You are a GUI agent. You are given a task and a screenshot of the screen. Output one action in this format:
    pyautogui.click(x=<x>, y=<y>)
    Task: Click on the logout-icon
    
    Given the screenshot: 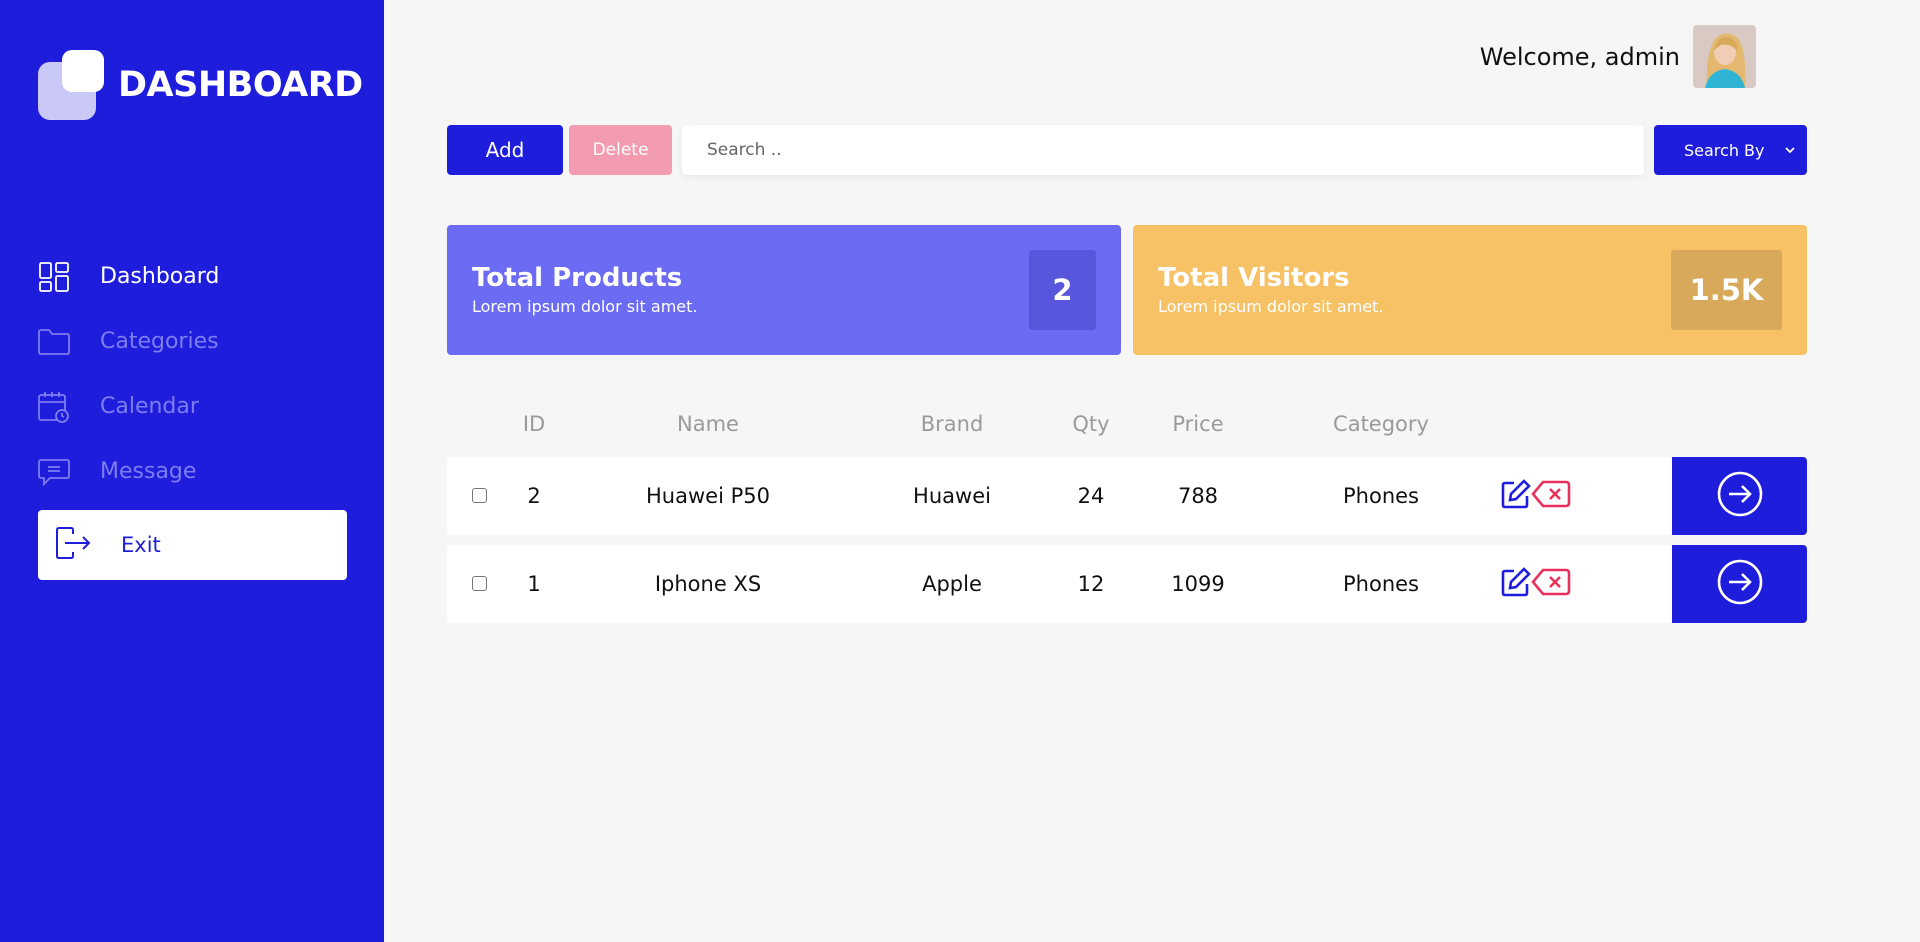 What is the action you would take?
    pyautogui.click(x=73, y=545)
    